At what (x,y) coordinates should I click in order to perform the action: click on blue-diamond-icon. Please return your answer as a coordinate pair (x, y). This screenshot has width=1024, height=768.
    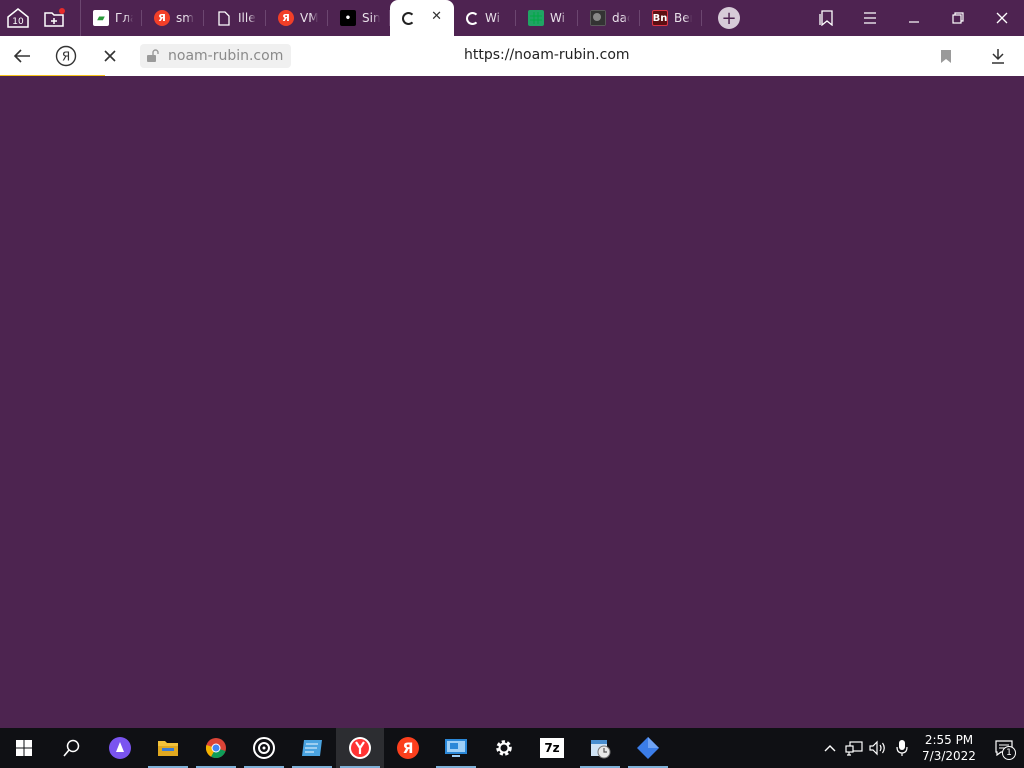
    Looking at the image, I should click on (648, 748).